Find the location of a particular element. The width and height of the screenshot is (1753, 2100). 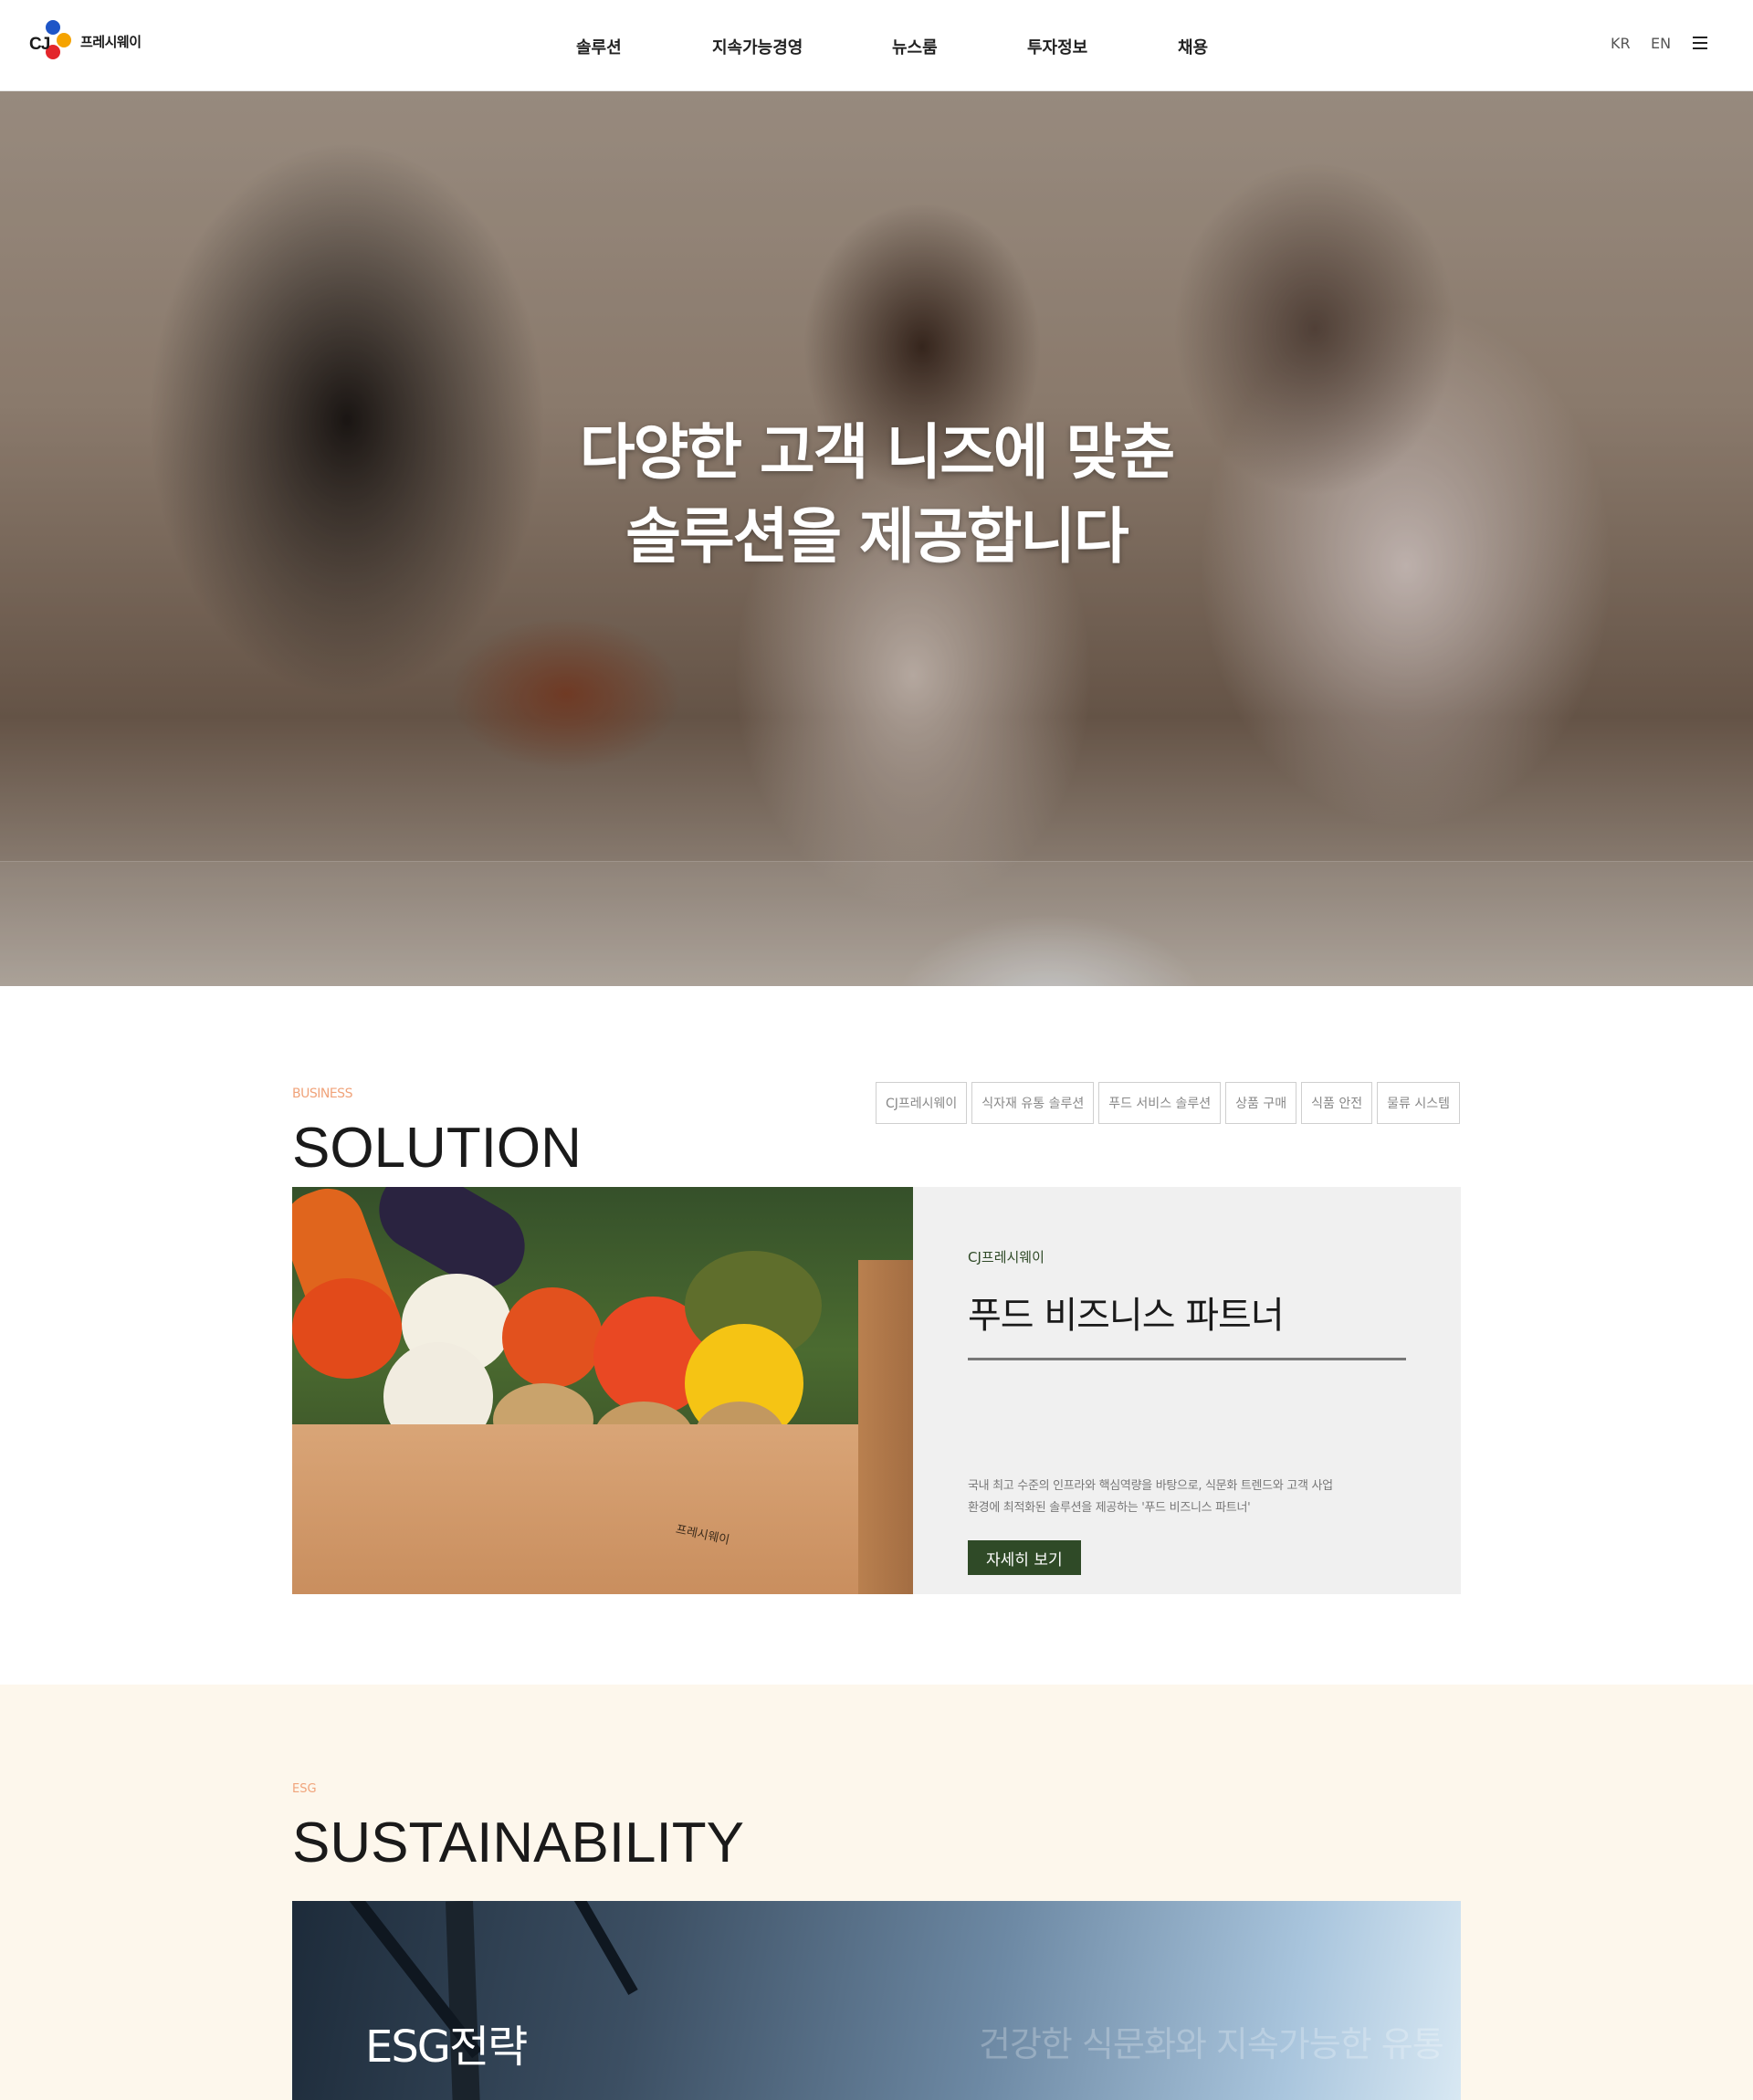

main-nav: 솔루션 지속가능경영 뉴스룸 투자정보 채용 is located at coordinates (876, 46).